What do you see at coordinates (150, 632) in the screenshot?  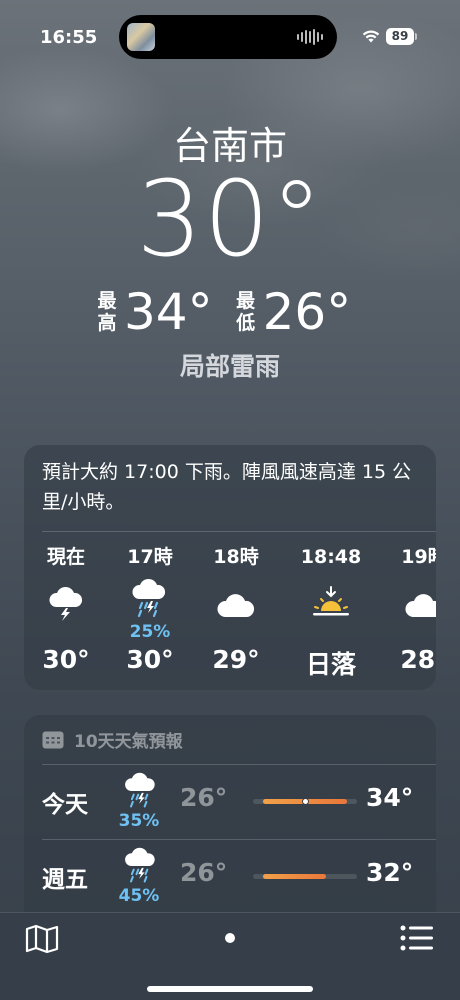 I see `precipitation-chance: 25%` at bounding box center [150, 632].